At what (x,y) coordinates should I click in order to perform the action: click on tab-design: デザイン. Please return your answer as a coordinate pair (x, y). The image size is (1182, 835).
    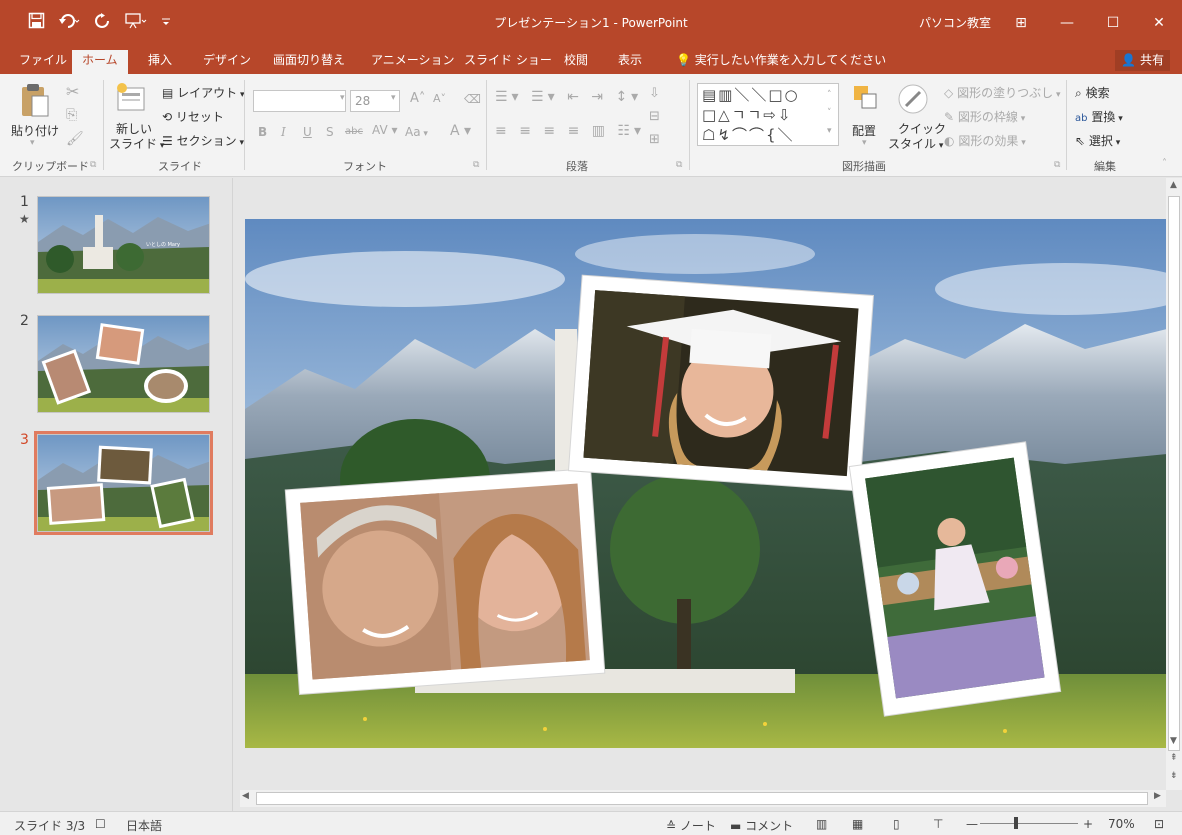
    Looking at the image, I should click on (227, 63).